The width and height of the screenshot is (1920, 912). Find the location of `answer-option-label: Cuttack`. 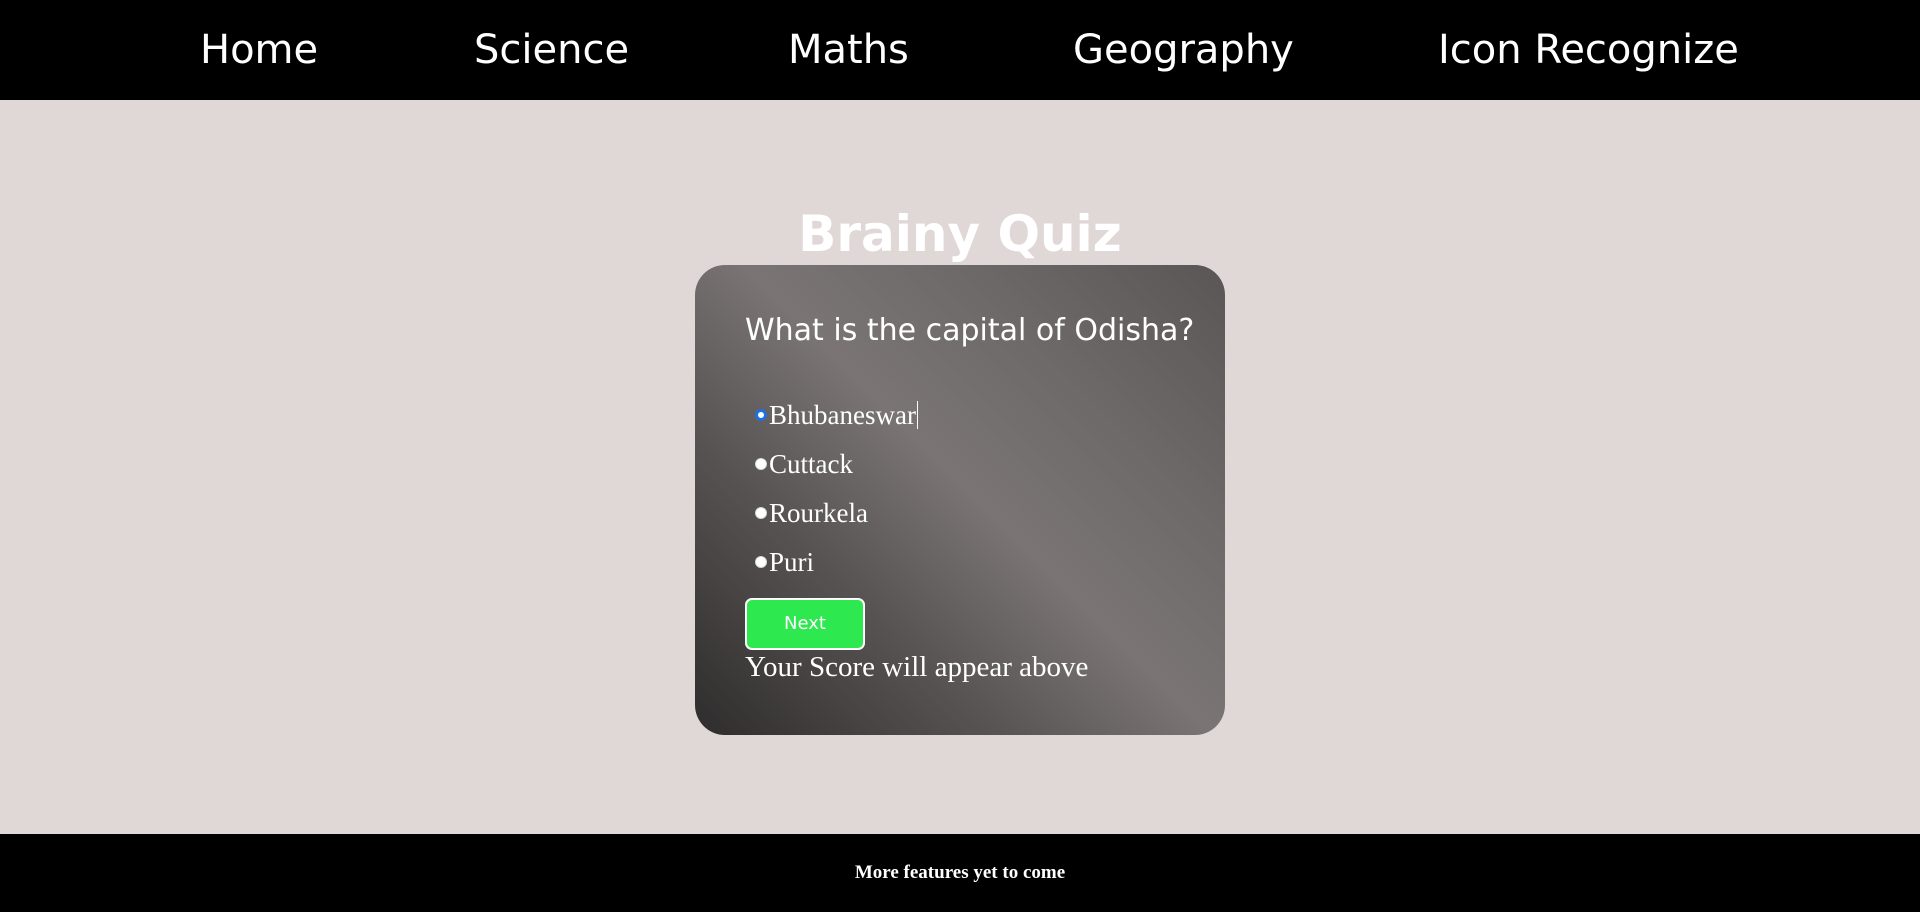

answer-option-label: Cuttack is located at coordinates (811, 464).